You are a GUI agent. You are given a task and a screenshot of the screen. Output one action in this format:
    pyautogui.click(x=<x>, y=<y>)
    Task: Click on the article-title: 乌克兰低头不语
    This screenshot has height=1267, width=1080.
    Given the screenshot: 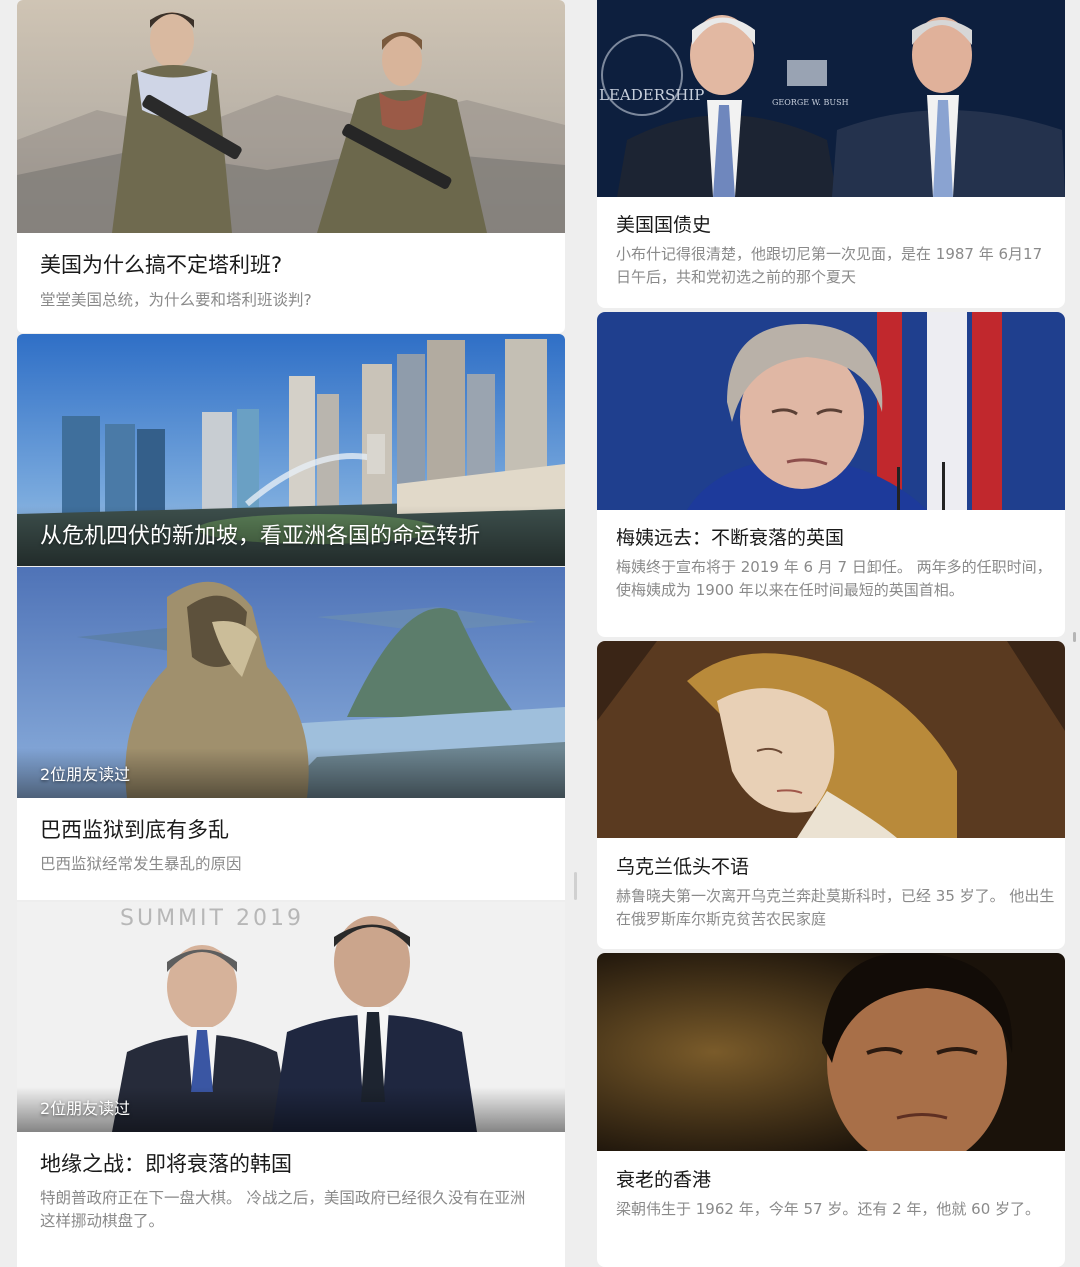 What is the action you would take?
    pyautogui.click(x=683, y=867)
    